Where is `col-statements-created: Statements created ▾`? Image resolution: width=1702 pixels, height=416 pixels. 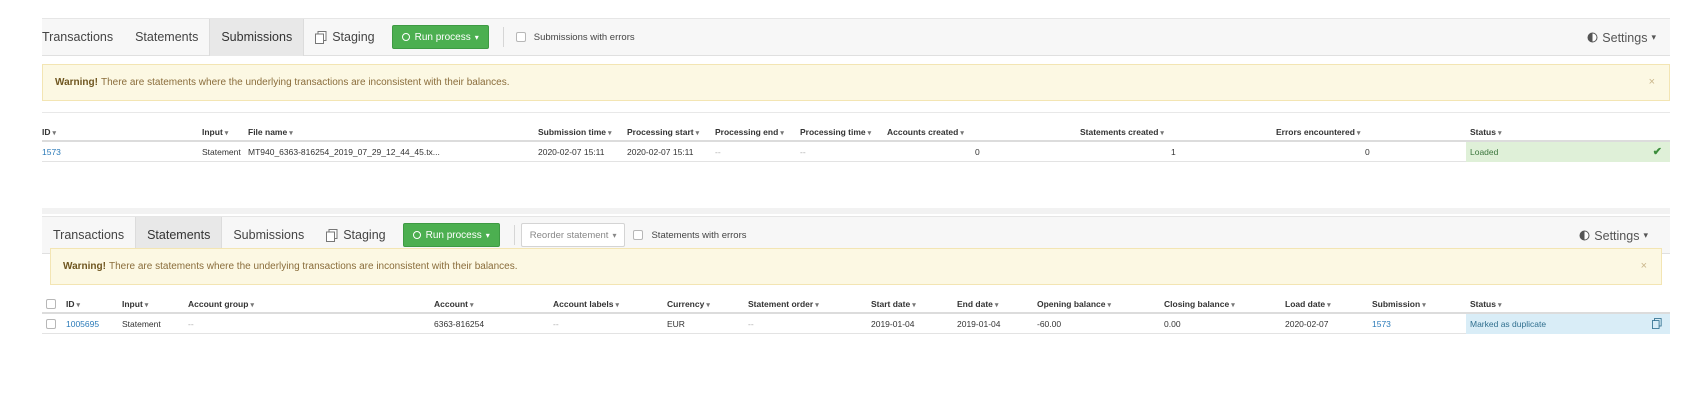 col-statements-created: Statements created ▾ is located at coordinates (1122, 132).